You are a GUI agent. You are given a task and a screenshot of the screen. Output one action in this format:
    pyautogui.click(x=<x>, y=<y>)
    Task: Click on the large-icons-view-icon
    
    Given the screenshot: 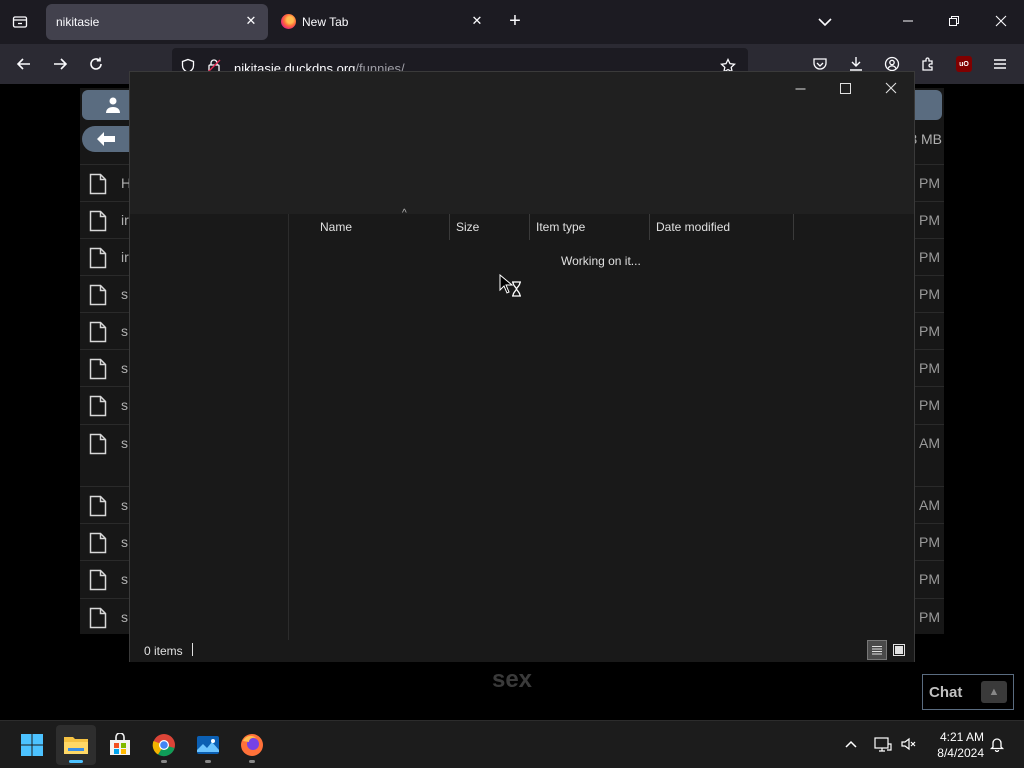 What is the action you would take?
    pyautogui.click(x=899, y=650)
    